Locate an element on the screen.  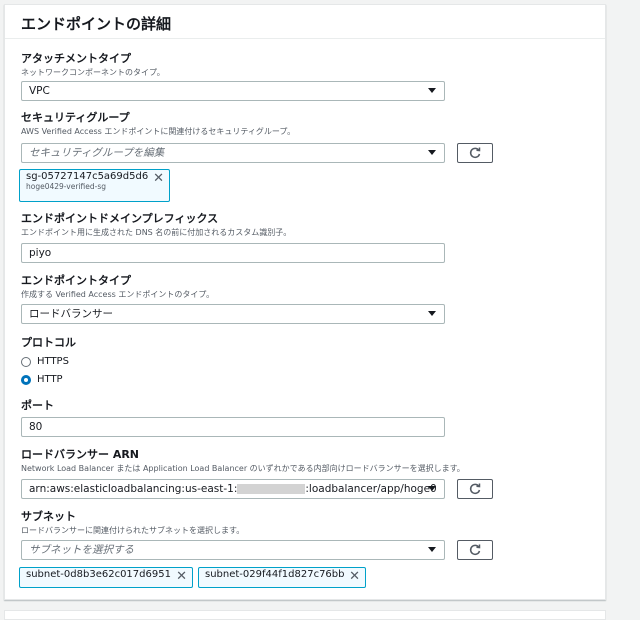
protocol-label: プロトコル is located at coordinates (48, 342).